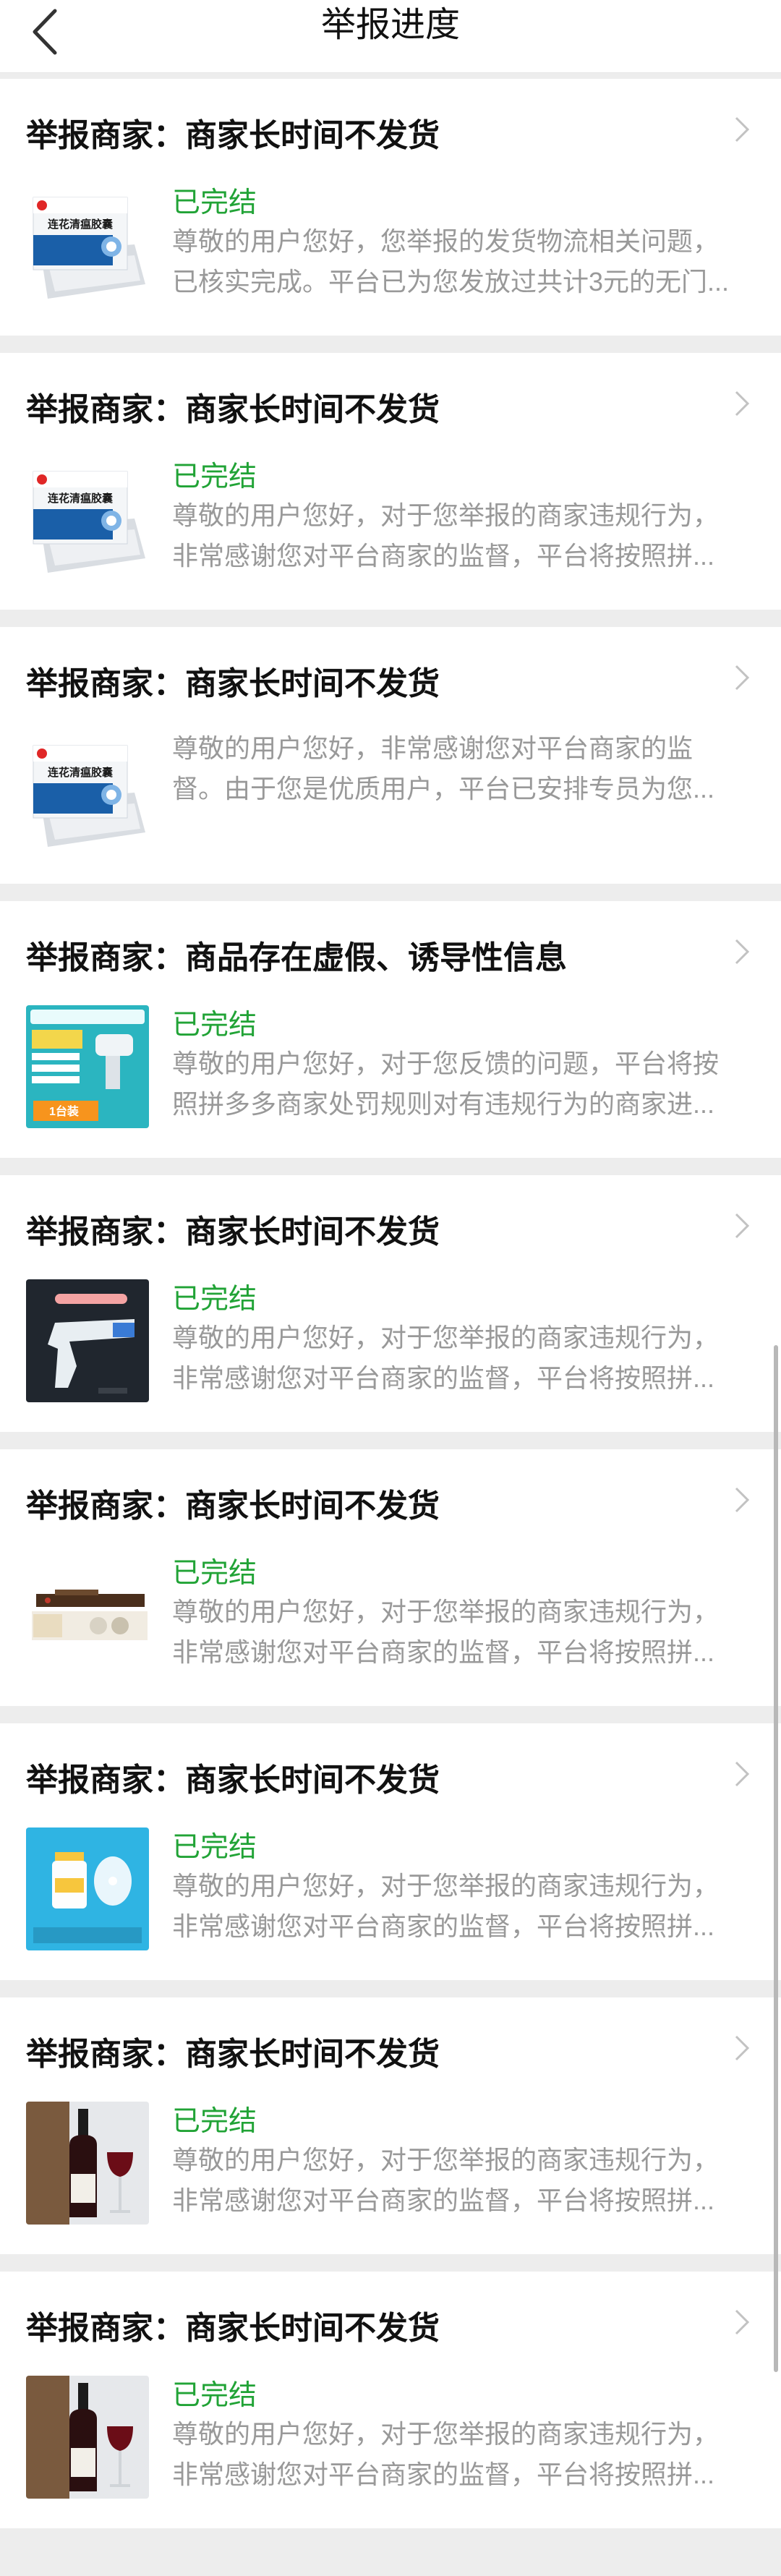 This screenshot has height=2576, width=781. What do you see at coordinates (87, 1888) in the screenshot?
I see `product-thumbnail-blue-bottle` at bounding box center [87, 1888].